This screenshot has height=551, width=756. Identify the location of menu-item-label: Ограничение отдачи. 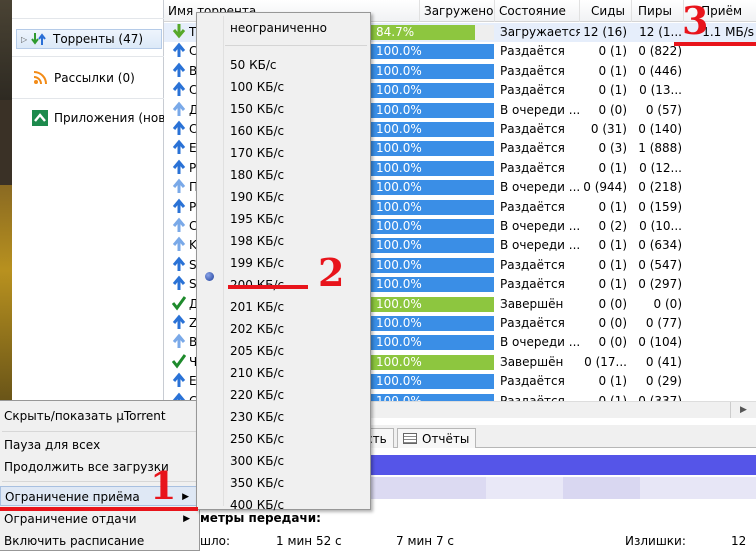
(70, 519).